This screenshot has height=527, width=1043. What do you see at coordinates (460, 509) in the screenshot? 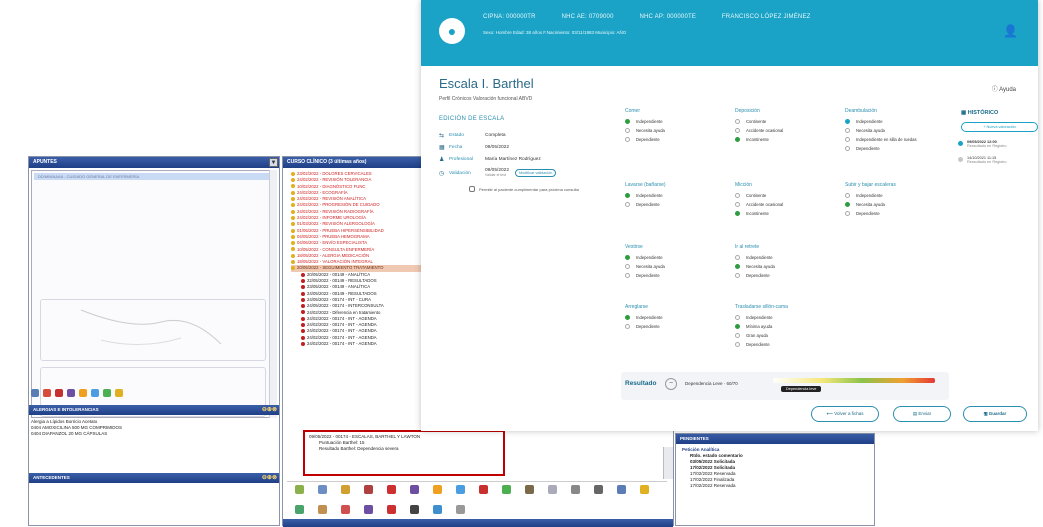
I see `more-icon` at bounding box center [460, 509].